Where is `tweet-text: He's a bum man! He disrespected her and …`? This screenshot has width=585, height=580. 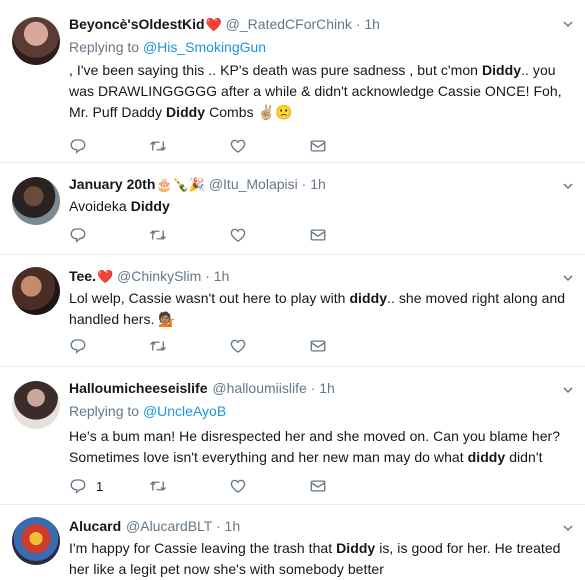
tweet-text: He's a bum man! He disrespected her and … is located at coordinates (318, 447).